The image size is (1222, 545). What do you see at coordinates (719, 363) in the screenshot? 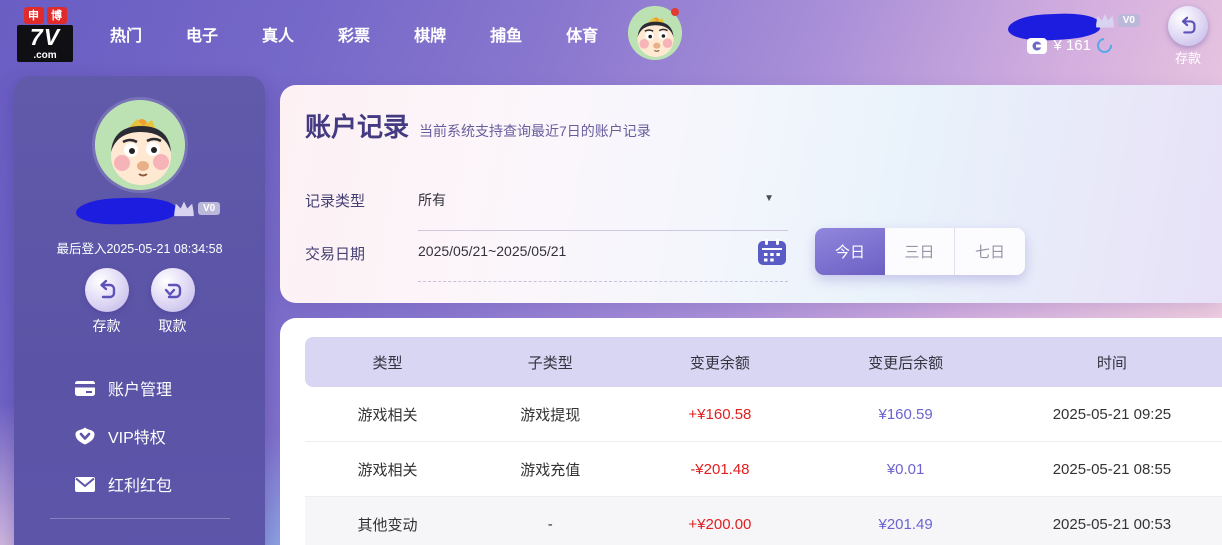
I see `col-change: 变更余额` at bounding box center [719, 363].